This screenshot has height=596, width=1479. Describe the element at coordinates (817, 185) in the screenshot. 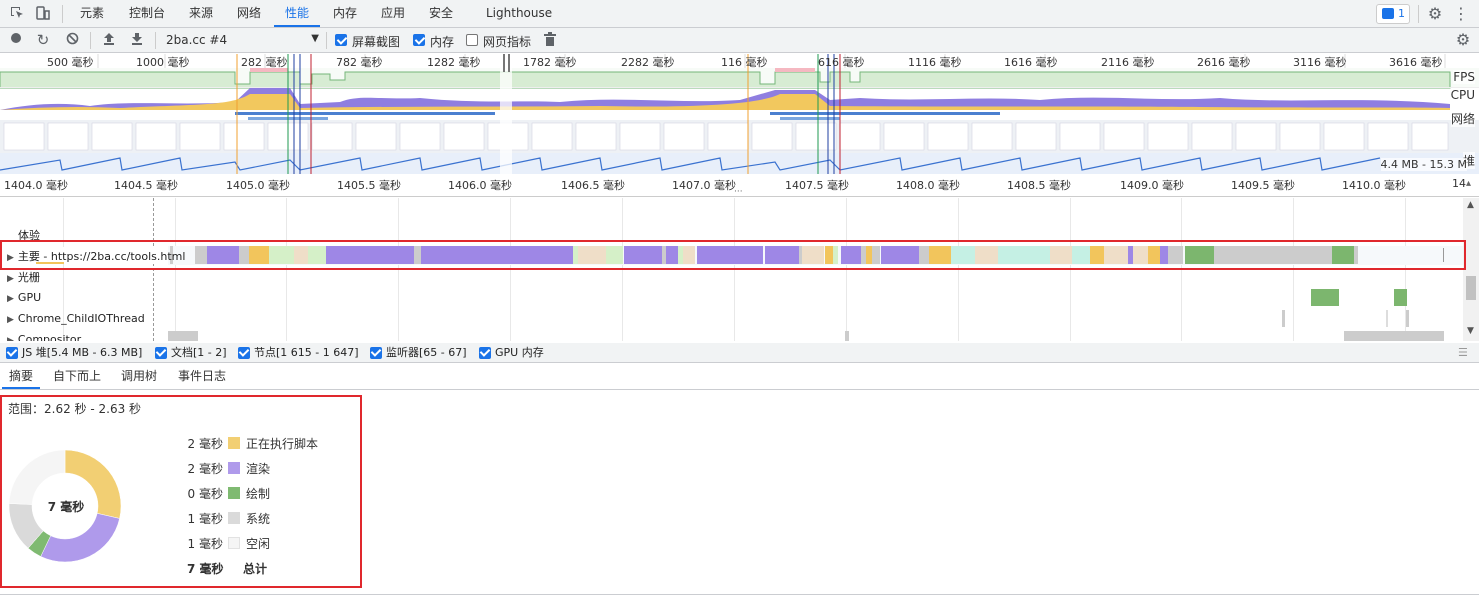

I see `ruler-tick: 1407.5 毫秒` at that location.